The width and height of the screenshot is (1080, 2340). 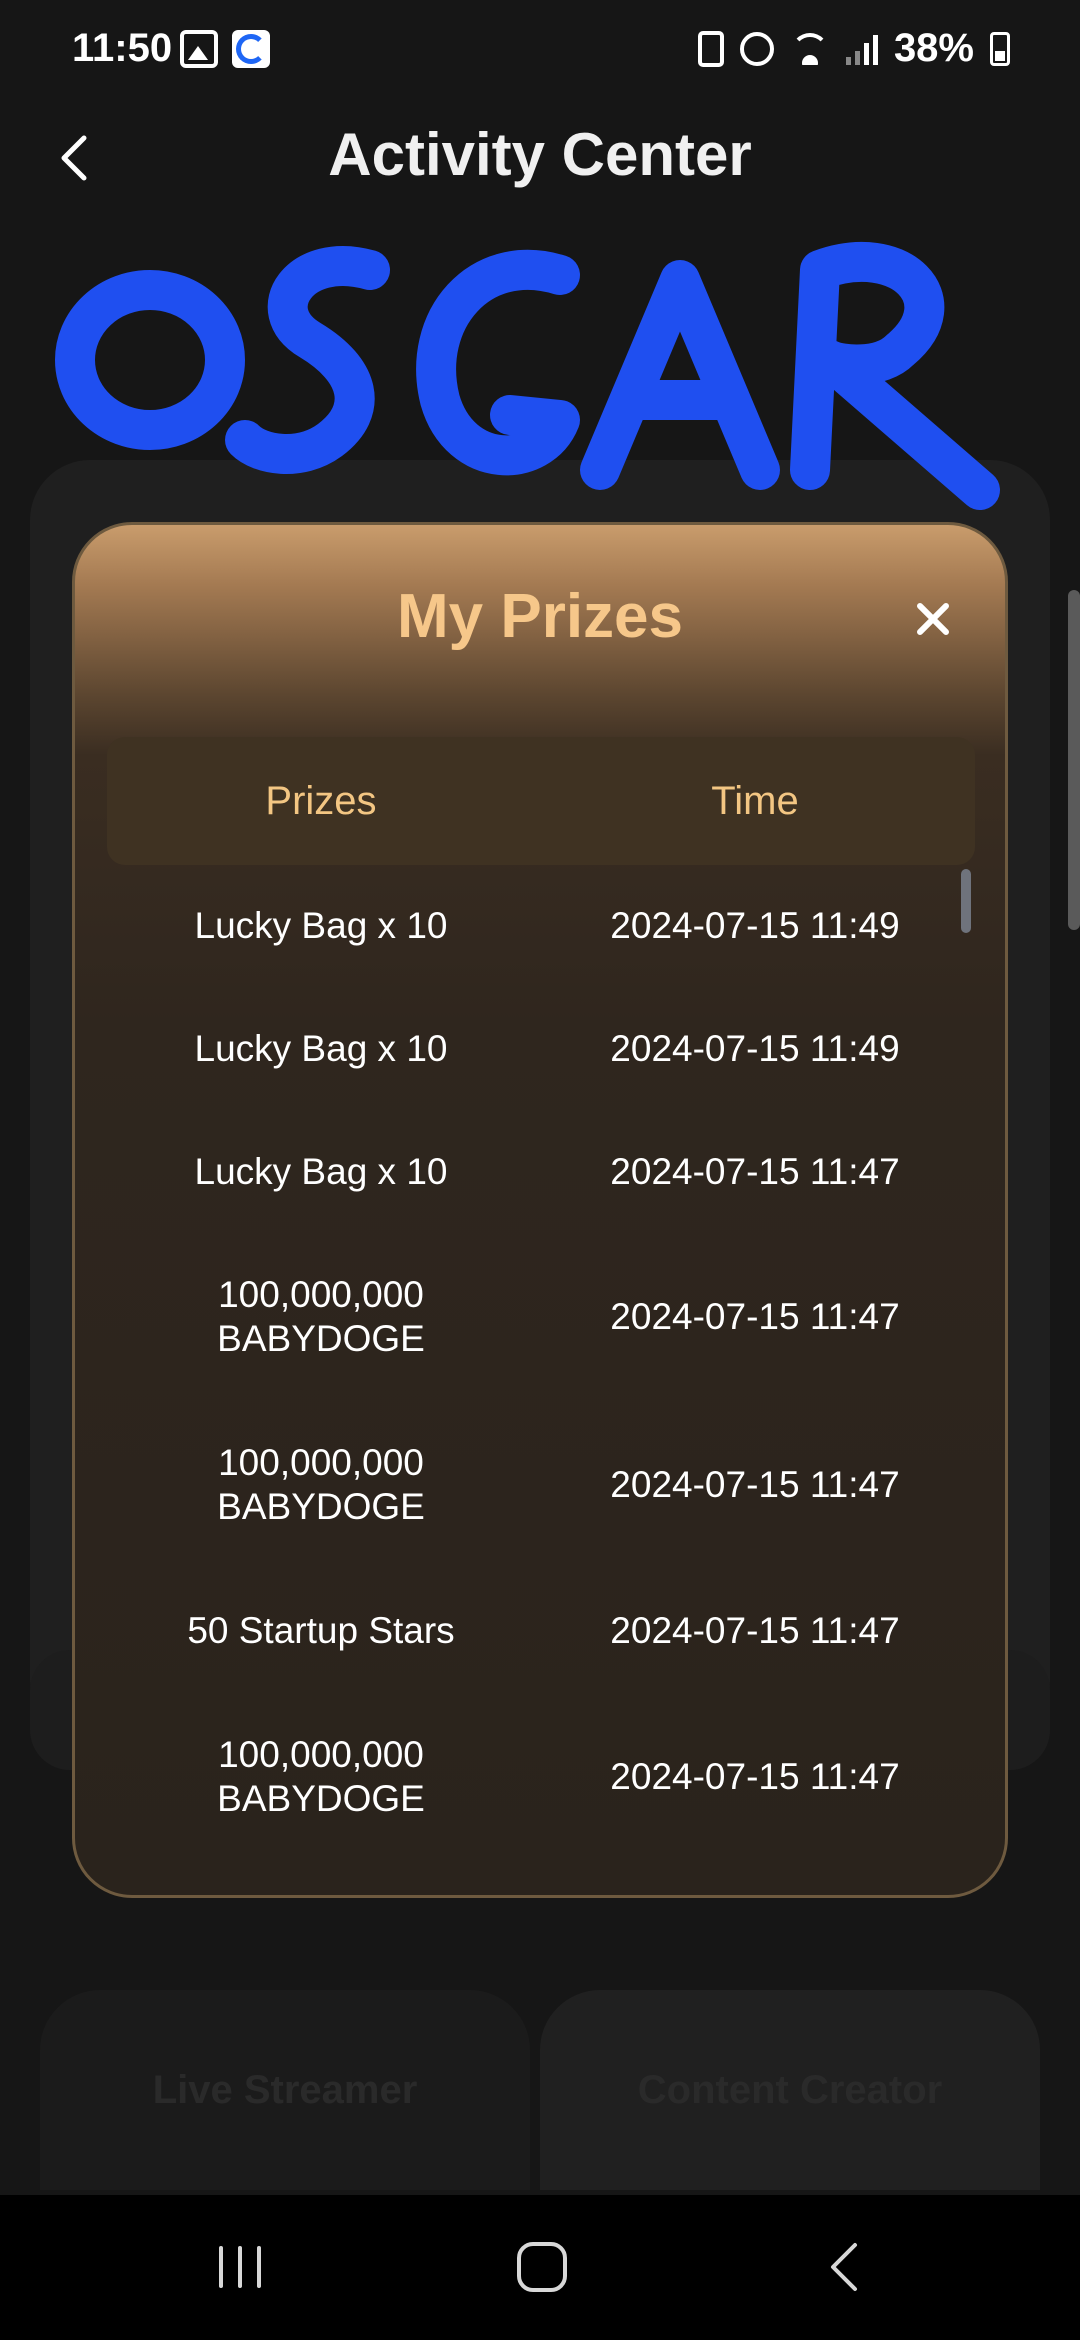 I want to click on page-scrollbar, so click(x=1074, y=760).